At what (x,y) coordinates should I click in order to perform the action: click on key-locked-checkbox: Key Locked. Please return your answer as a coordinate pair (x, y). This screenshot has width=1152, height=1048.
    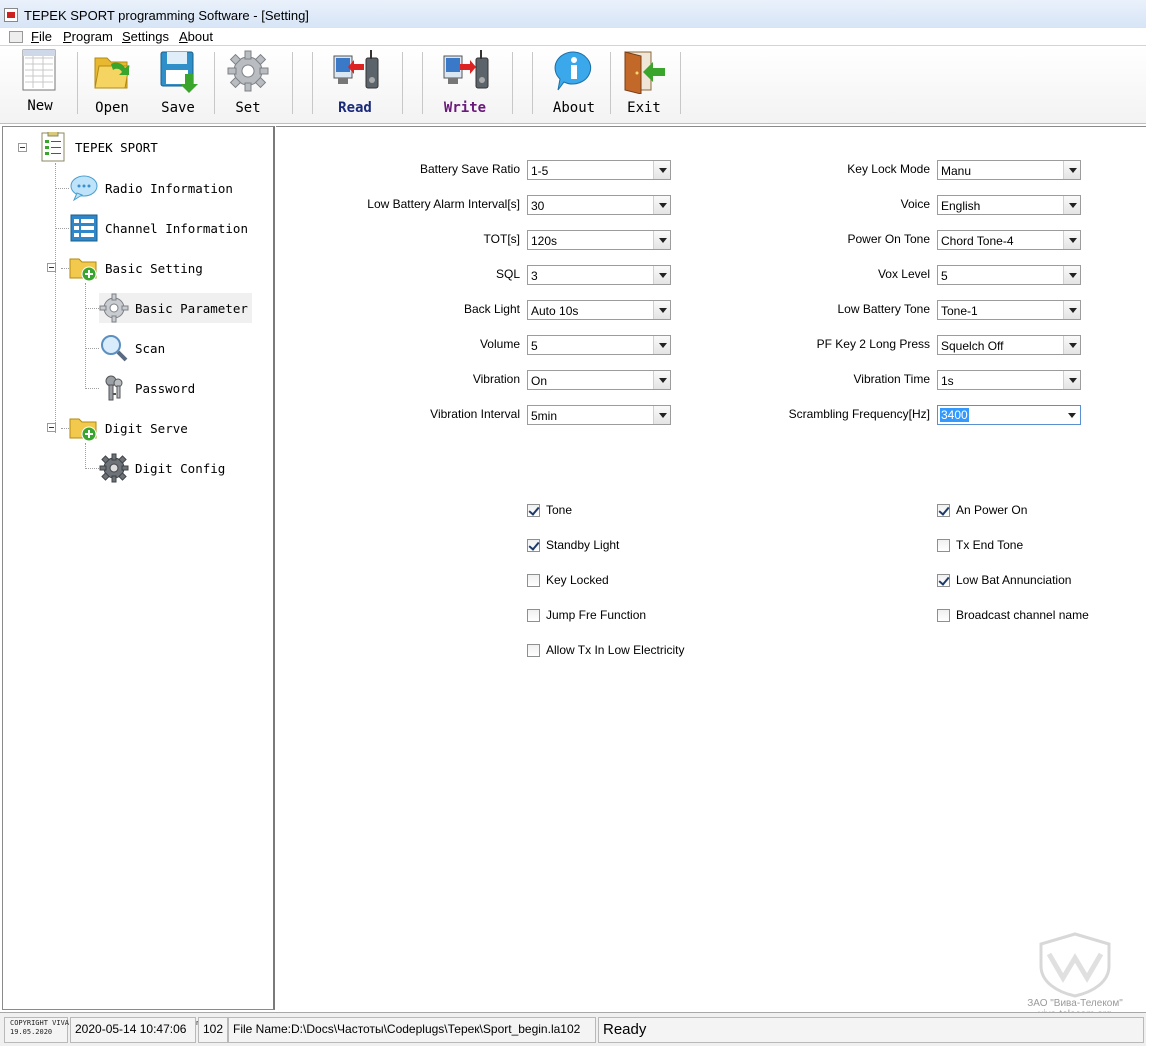
    Looking at the image, I should click on (568, 580).